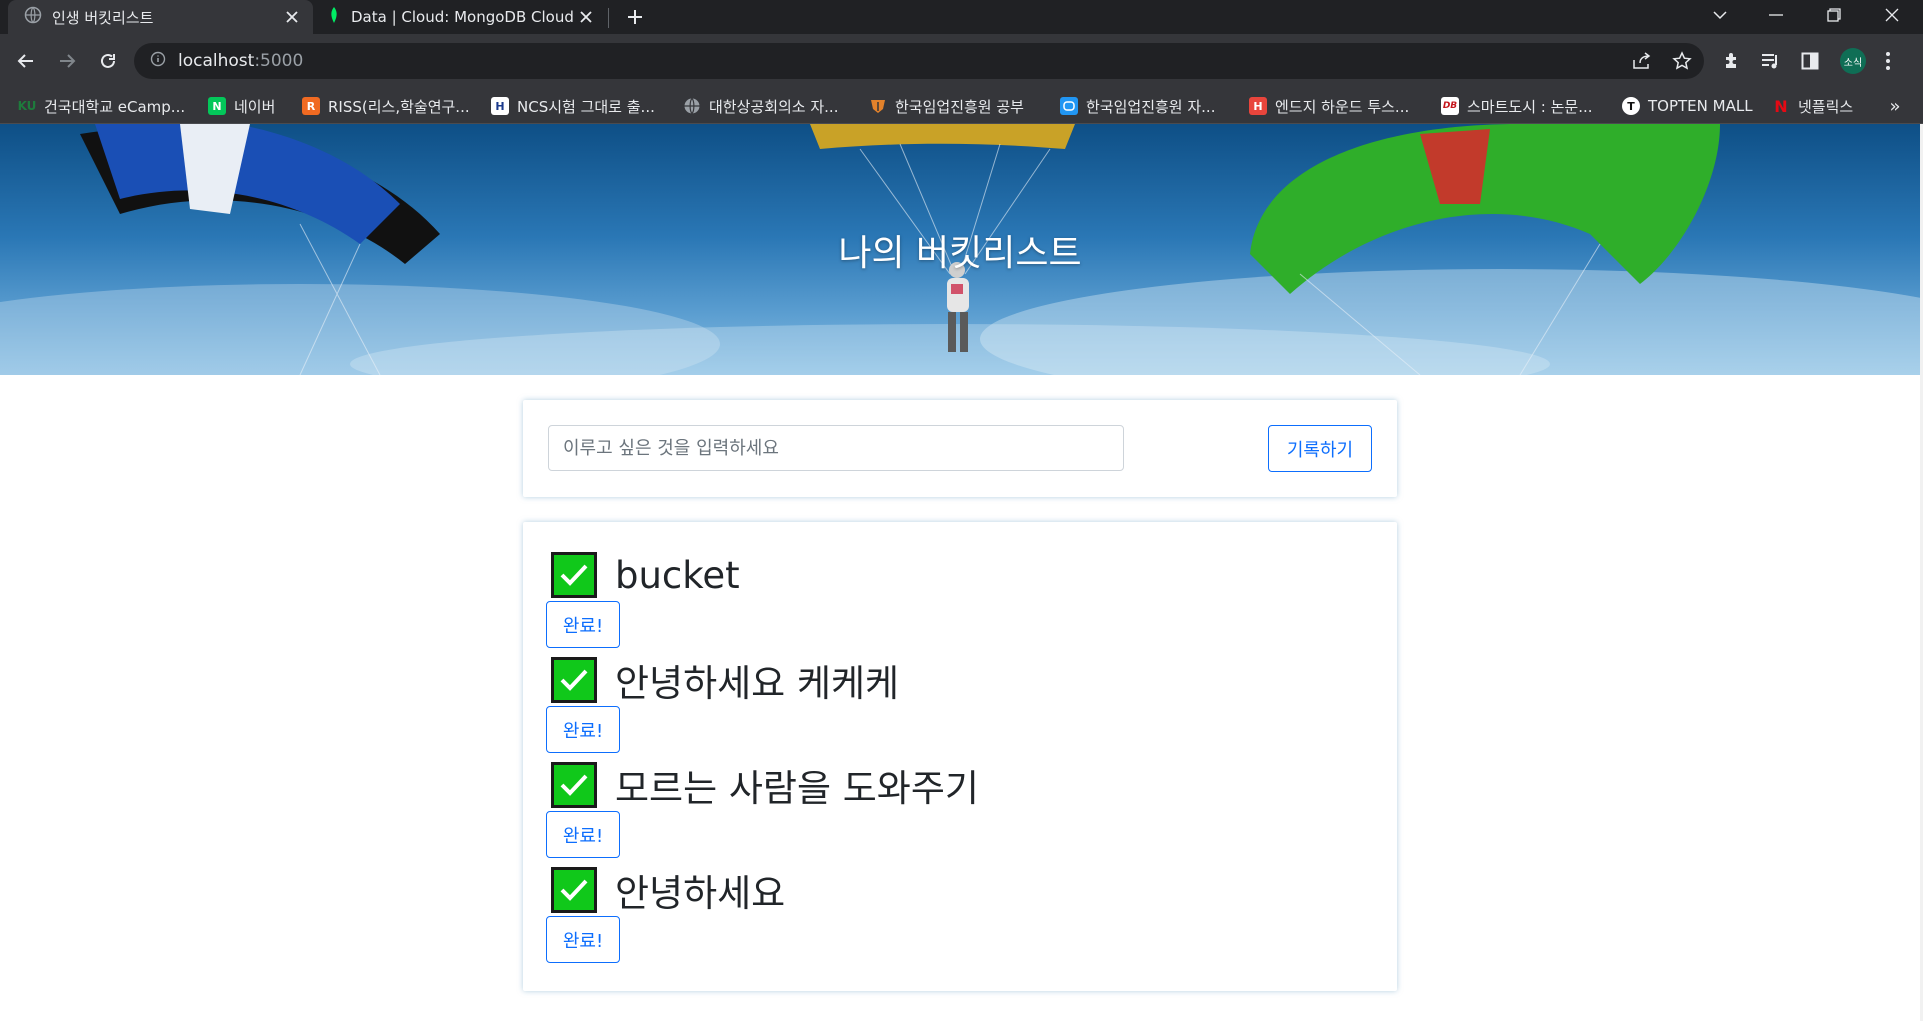 This screenshot has height=1021, width=1923. I want to click on bucket-text: 모르는 사람을 도와주기, so click(797, 788).